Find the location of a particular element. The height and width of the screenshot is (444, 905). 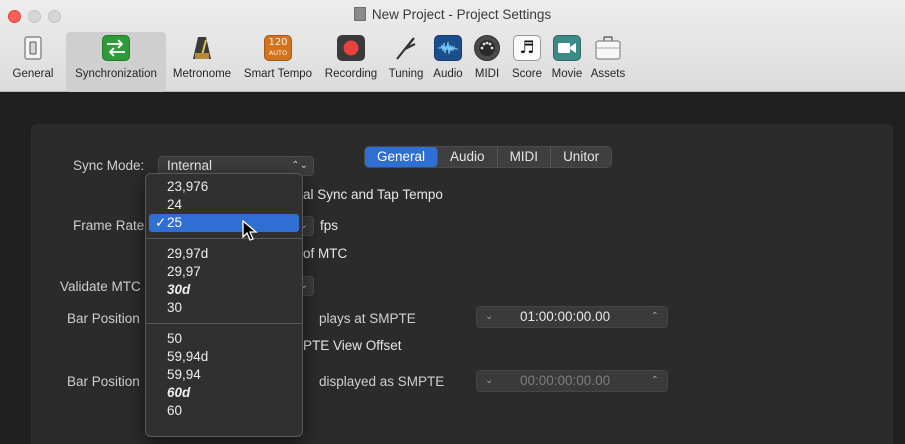

tab-audio: Audio is located at coordinates (468, 157).